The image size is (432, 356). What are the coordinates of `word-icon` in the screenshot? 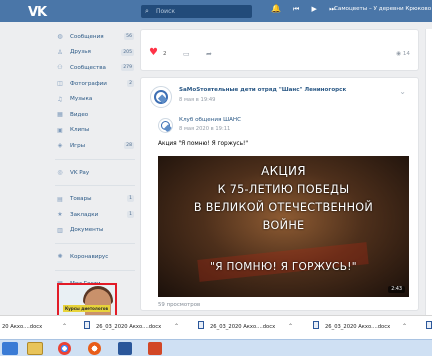 It's located at (125, 348).